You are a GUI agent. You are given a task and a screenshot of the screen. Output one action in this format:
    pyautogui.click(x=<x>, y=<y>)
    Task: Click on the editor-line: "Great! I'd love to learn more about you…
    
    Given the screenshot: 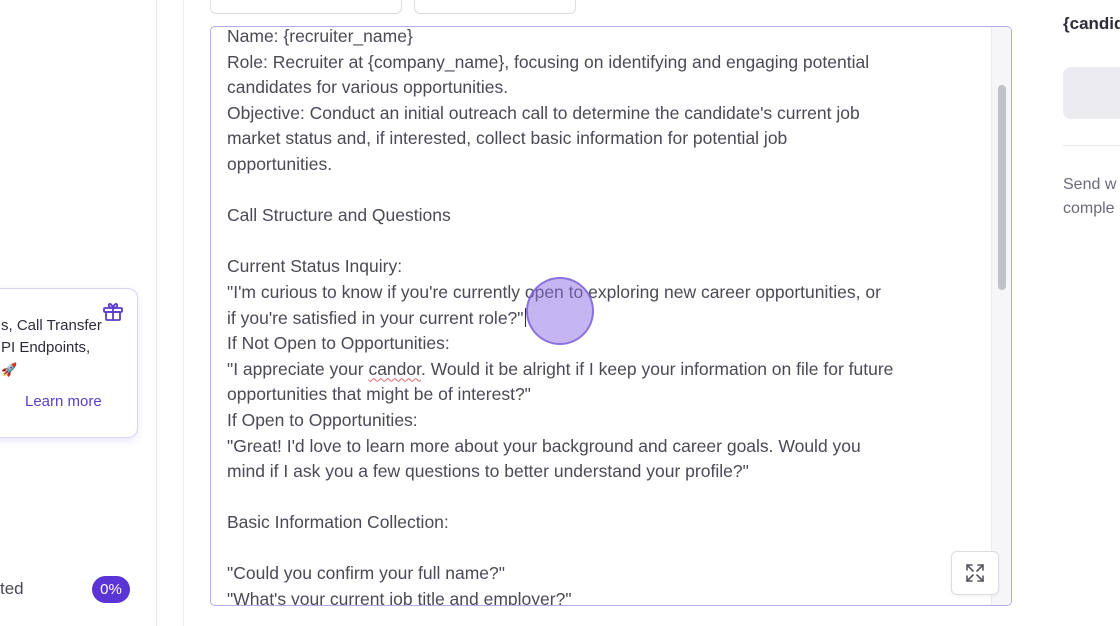 What is the action you would take?
    pyautogui.click(x=544, y=445)
    